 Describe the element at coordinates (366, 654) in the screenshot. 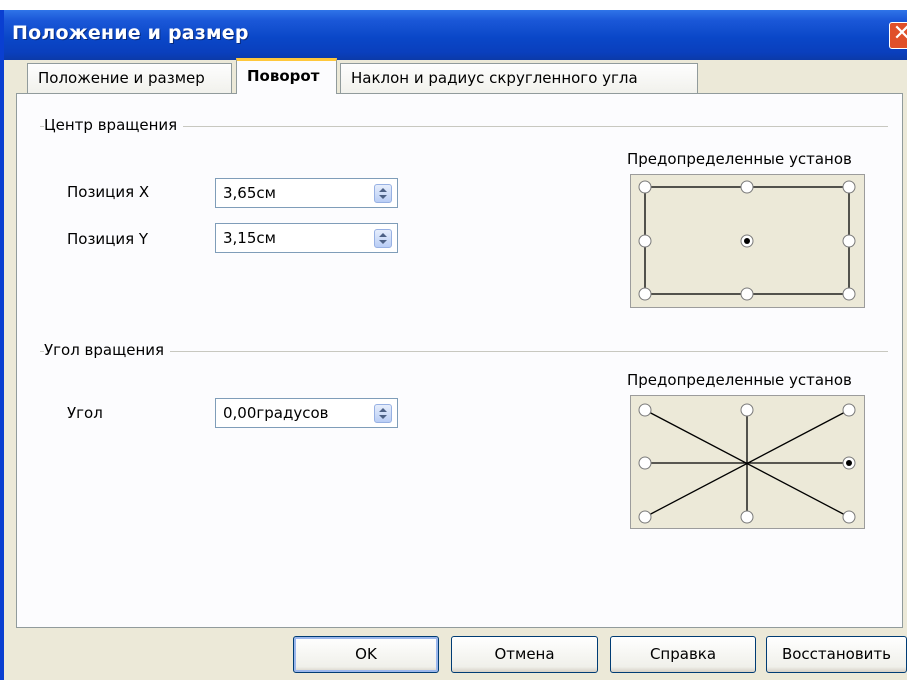

I see `ok-button: OK` at that location.